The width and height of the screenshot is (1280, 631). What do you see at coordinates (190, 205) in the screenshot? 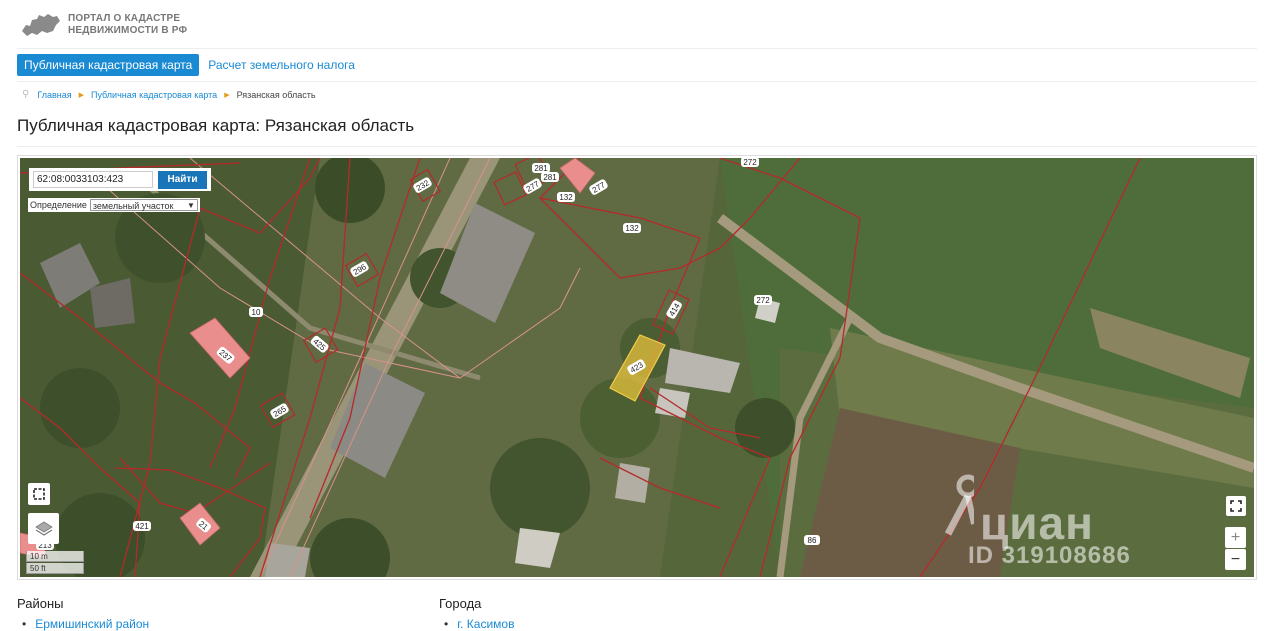
I see `chevron-down-icon: ▼` at bounding box center [190, 205].